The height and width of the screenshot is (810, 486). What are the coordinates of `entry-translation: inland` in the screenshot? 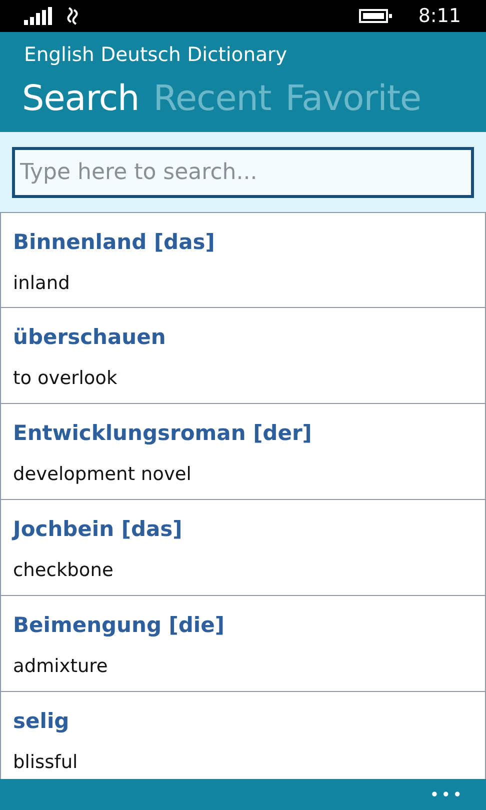 It's located at (42, 284).